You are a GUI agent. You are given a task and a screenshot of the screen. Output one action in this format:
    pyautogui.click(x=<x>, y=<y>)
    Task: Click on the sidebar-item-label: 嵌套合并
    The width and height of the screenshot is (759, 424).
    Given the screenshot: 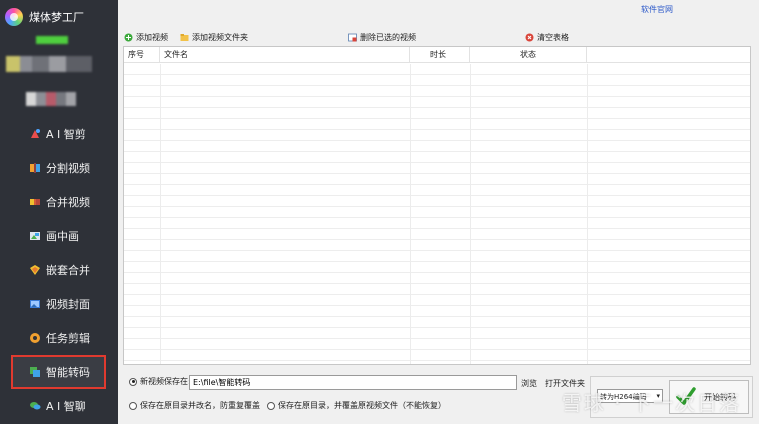 What is the action you would take?
    pyautogui.click(x=68, y=270)
    